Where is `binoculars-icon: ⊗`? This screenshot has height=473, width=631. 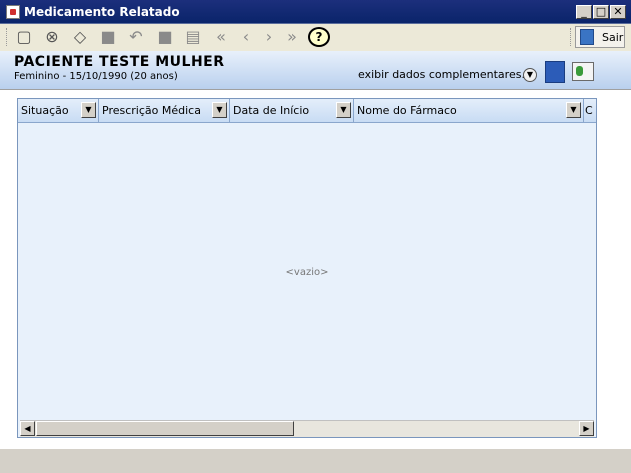
binoculars-icon: ⊗ is located at coordinates (52, 37).